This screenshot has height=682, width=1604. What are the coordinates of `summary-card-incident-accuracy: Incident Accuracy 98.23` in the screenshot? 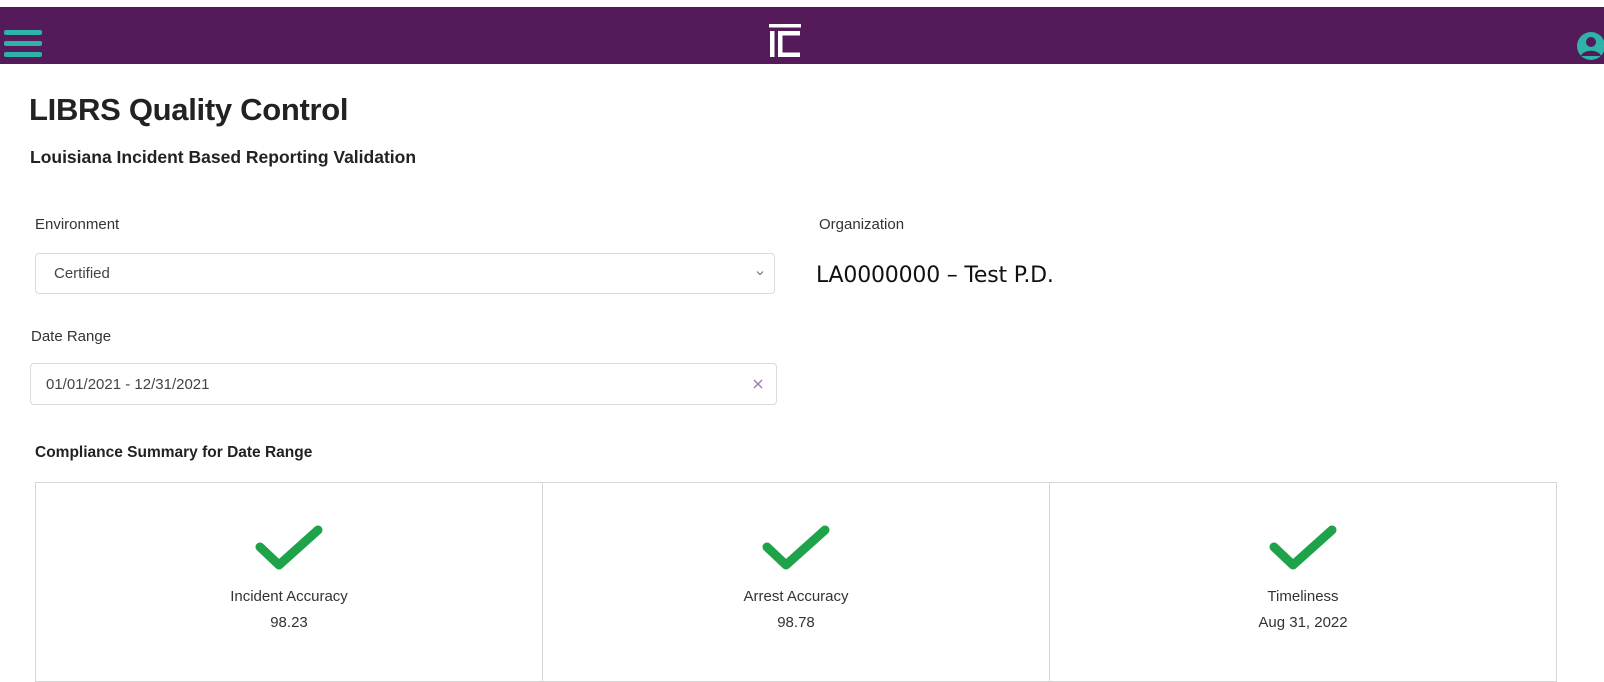 It's located at (289, 582).